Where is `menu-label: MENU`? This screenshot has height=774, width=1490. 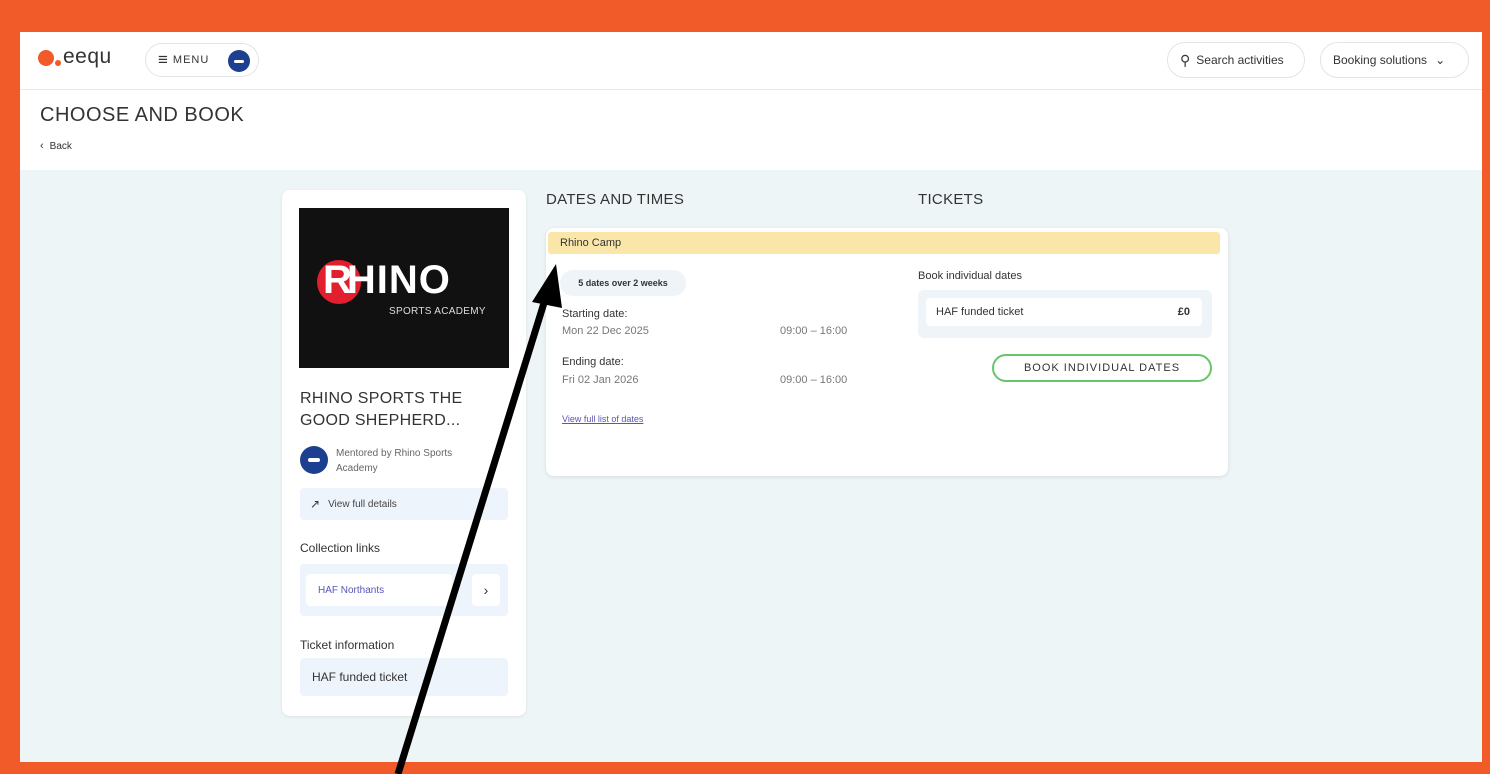 menu-label: MENU is located at coordinates (191, 60).